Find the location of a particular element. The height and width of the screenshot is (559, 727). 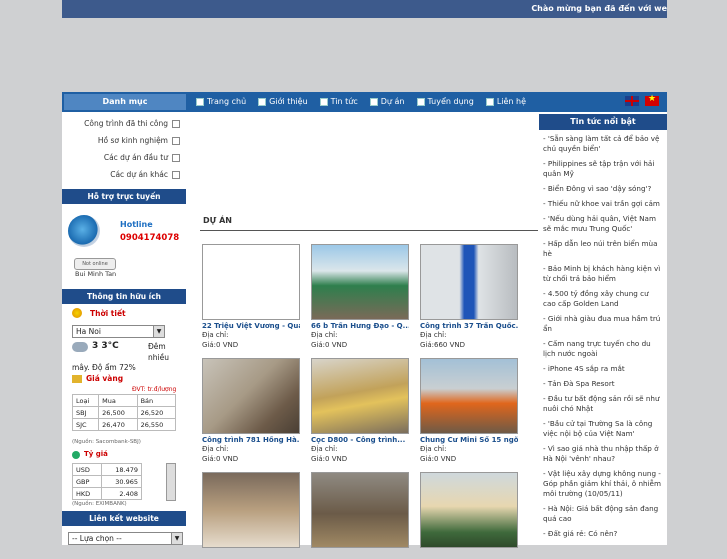

news-item: - Hấp dẫn leo núi trên biển mùa hè is located at coordinates (603, 249).